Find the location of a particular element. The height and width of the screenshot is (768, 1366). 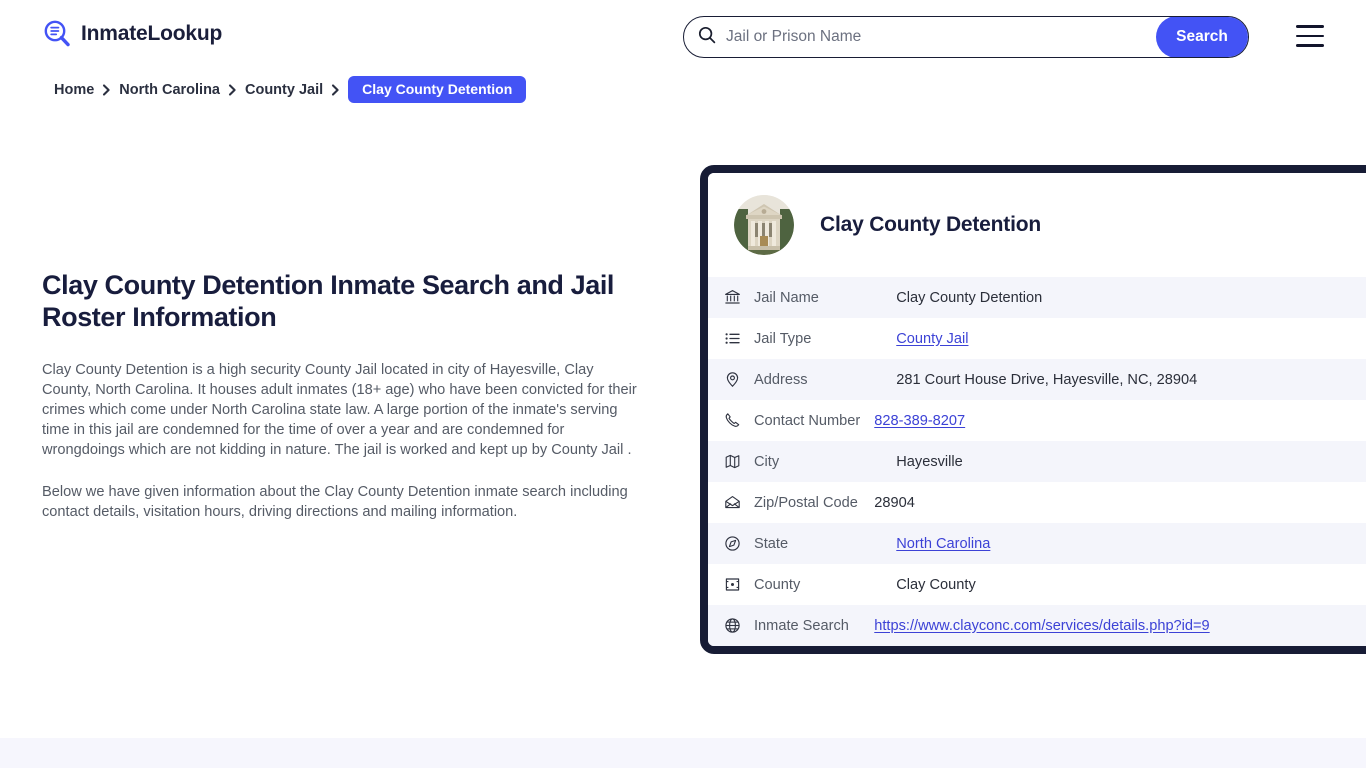

table-row: Zip/Postal Code 28904 is located at coordinates (1037, 502).